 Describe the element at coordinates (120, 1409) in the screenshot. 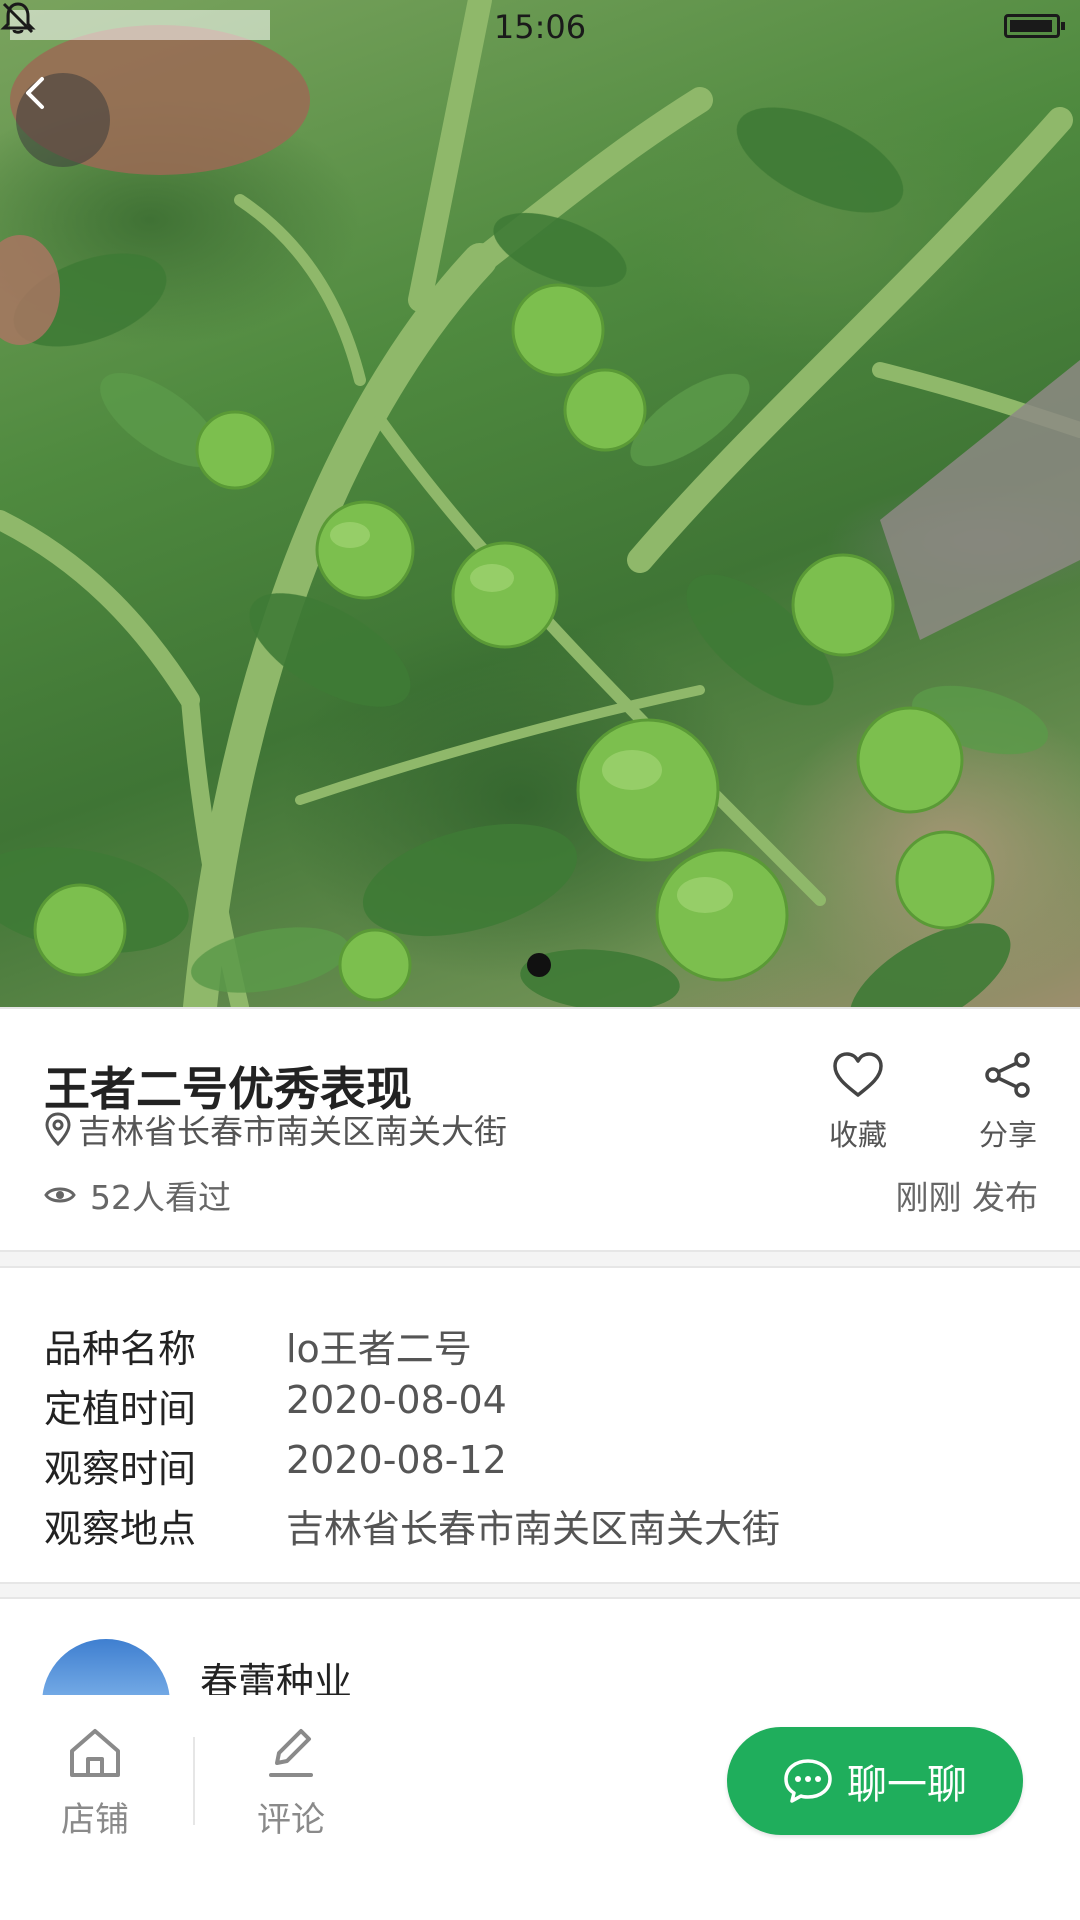

I see `info-key: 定植时间` at that location.